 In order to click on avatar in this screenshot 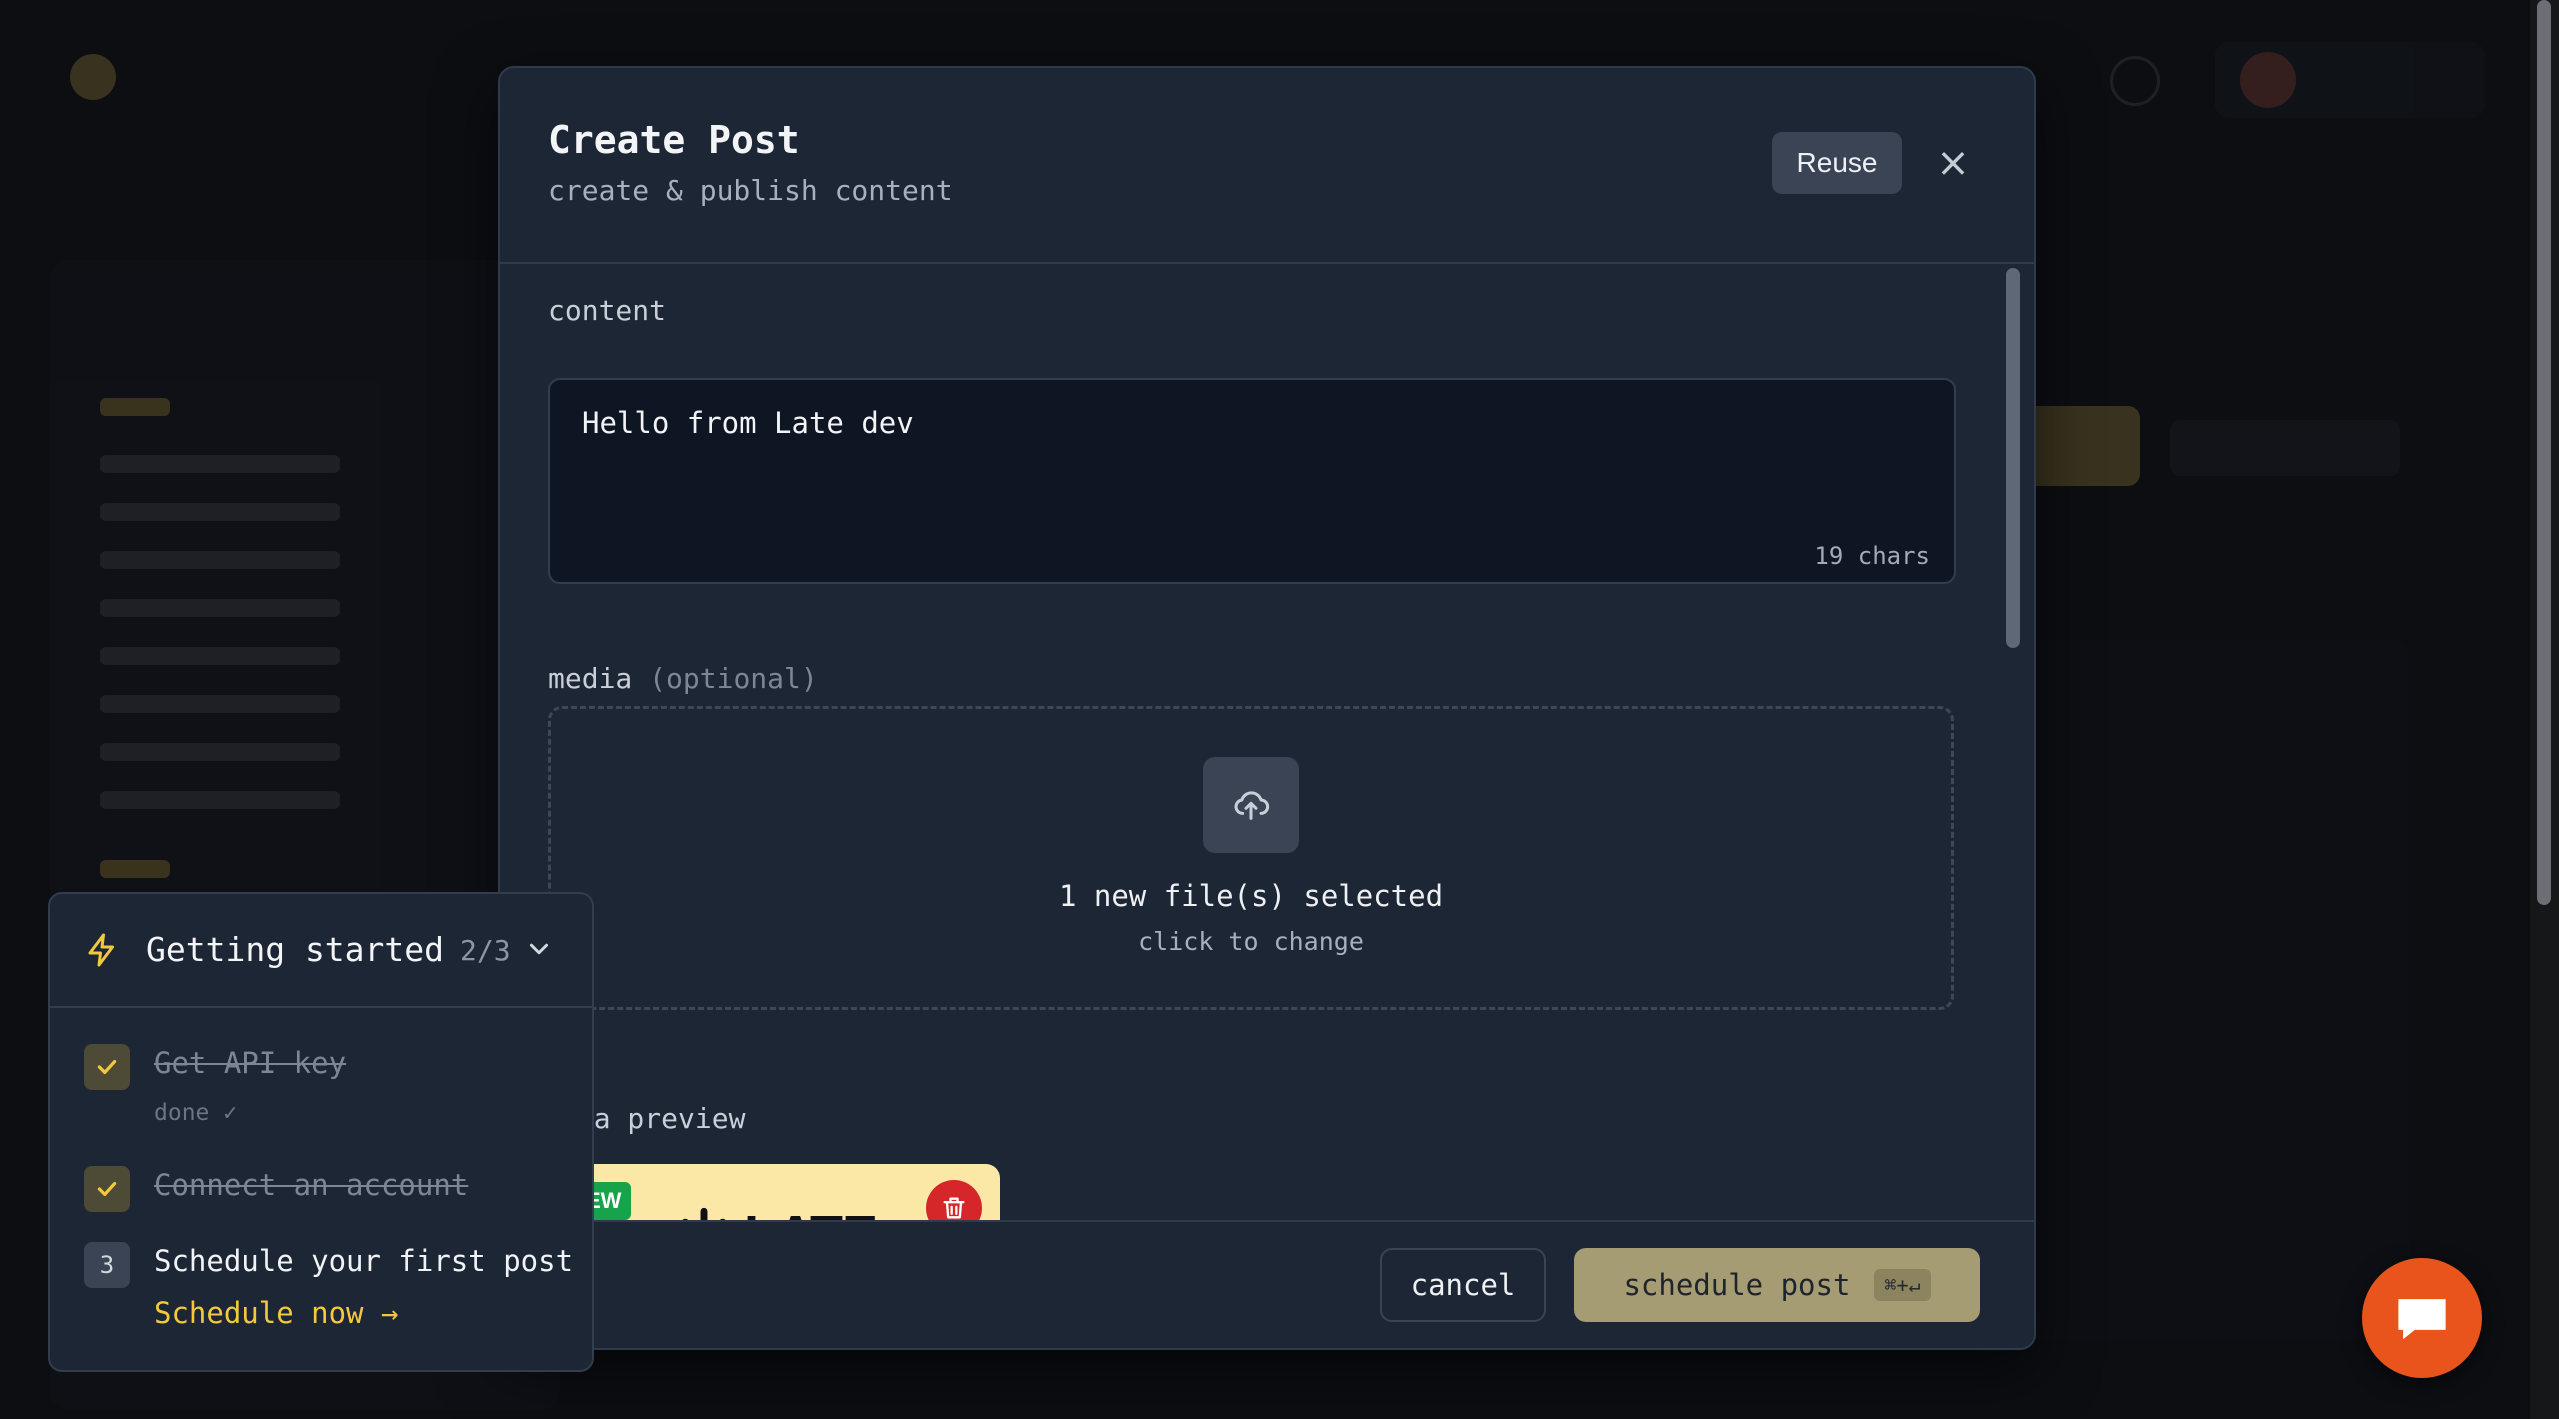, I will do `click(2268, 80)`.